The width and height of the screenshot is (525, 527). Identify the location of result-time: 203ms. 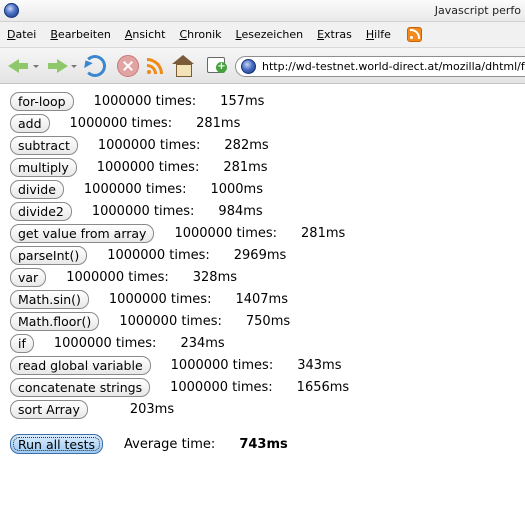
(152, 409).